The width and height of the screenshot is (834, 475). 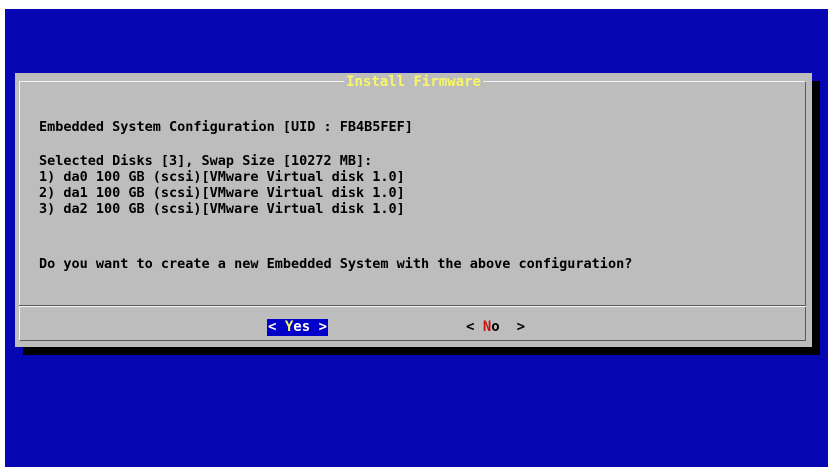 I want to click on dialog-title-bar: Install Firmware, so click(x=413, y=81).